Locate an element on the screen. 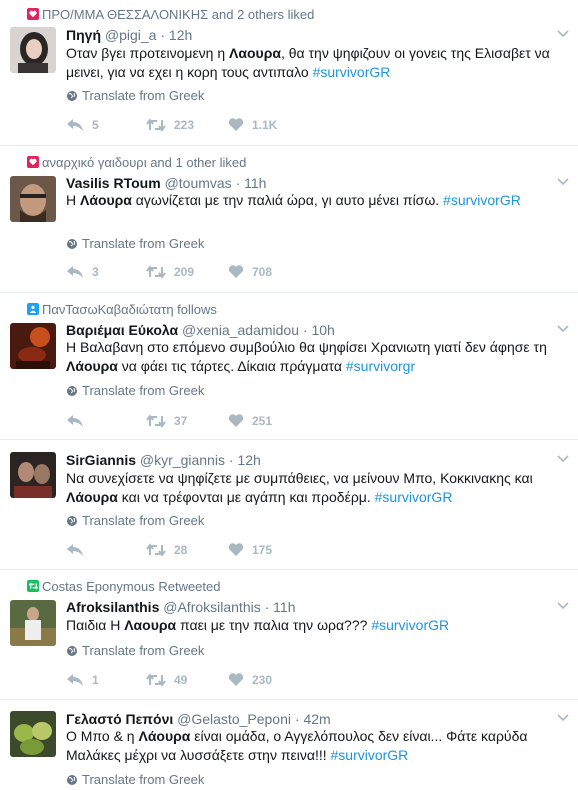 The width and height of the screenshot is (578, 790). username: @Gelasto_Peponi is located at coordinates (234, 719).